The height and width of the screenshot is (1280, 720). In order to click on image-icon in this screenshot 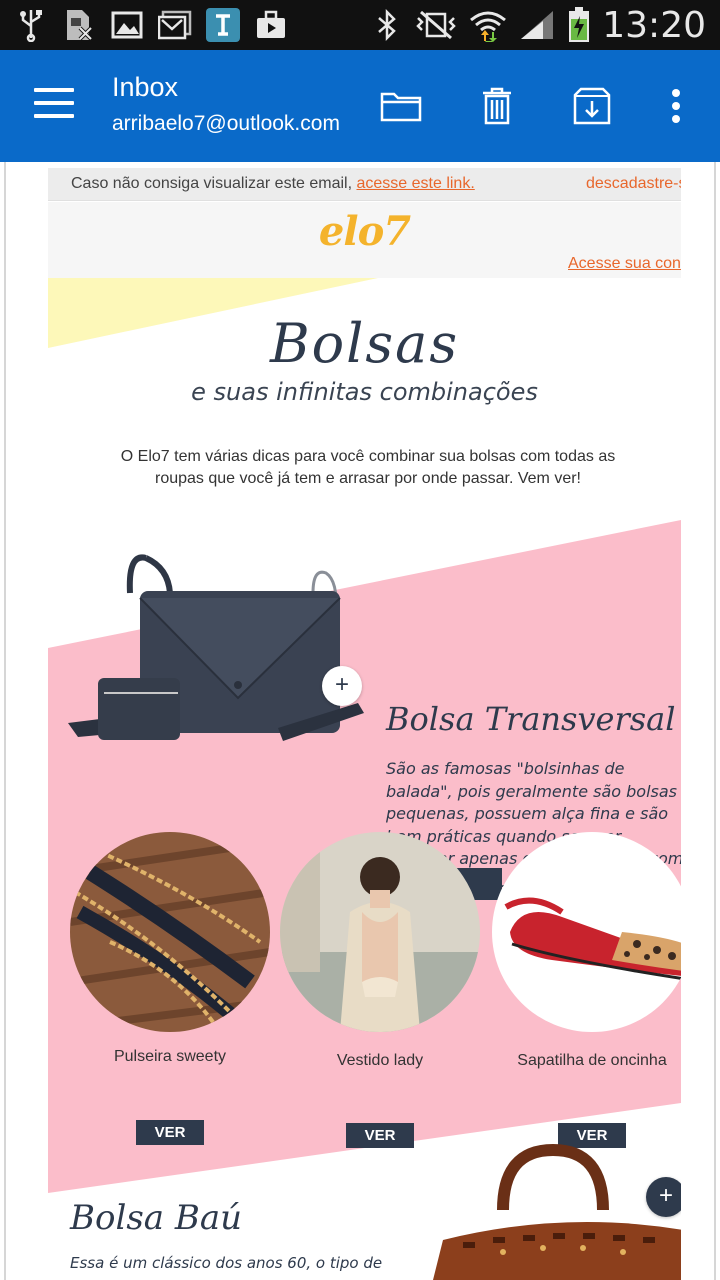, I will do `click(127, 25)`.